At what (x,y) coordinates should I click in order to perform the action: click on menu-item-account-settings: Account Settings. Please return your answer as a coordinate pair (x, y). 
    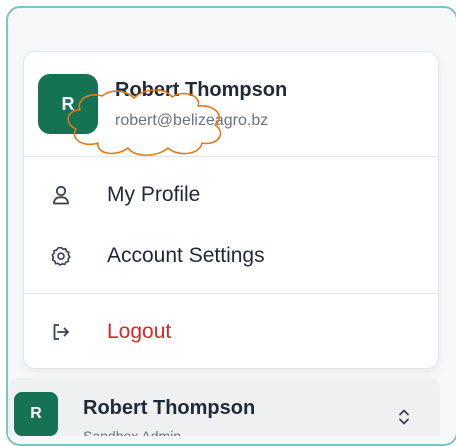
    Looking at the image, I should click on (231, 256).